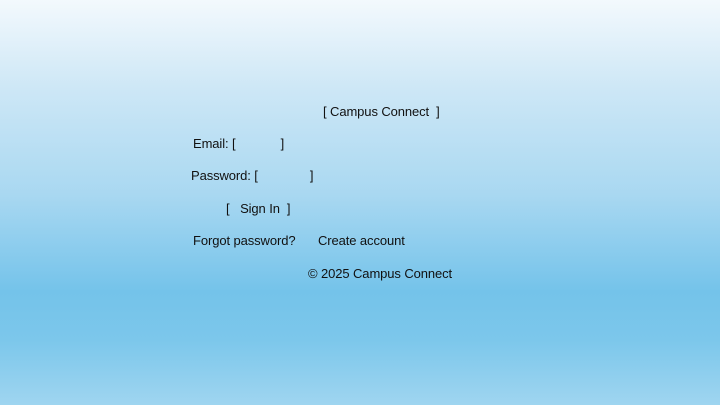 The width and height of the screenshot is (720, 405). I want to click on page-title-line: [ Campus Connect ], so click(381, 112).